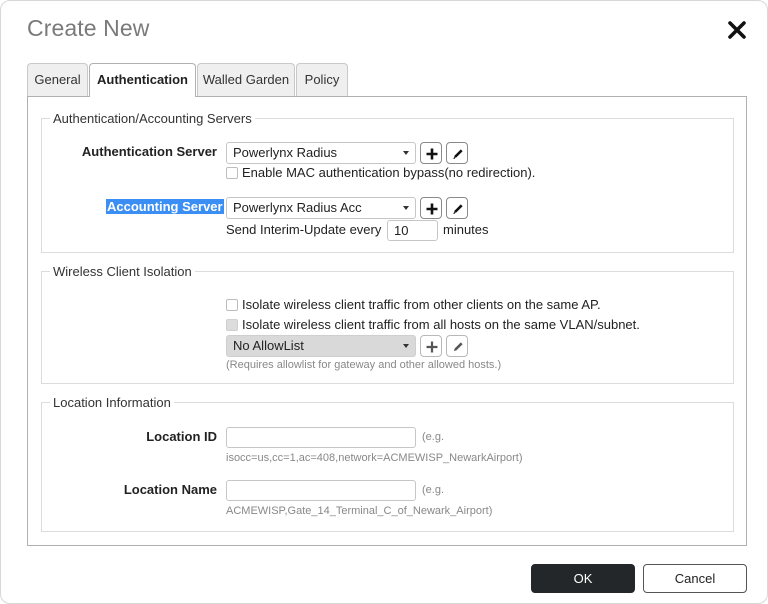  I want to click on acct-server-select: Powerlynx Radius Acc, so click(321, 208).